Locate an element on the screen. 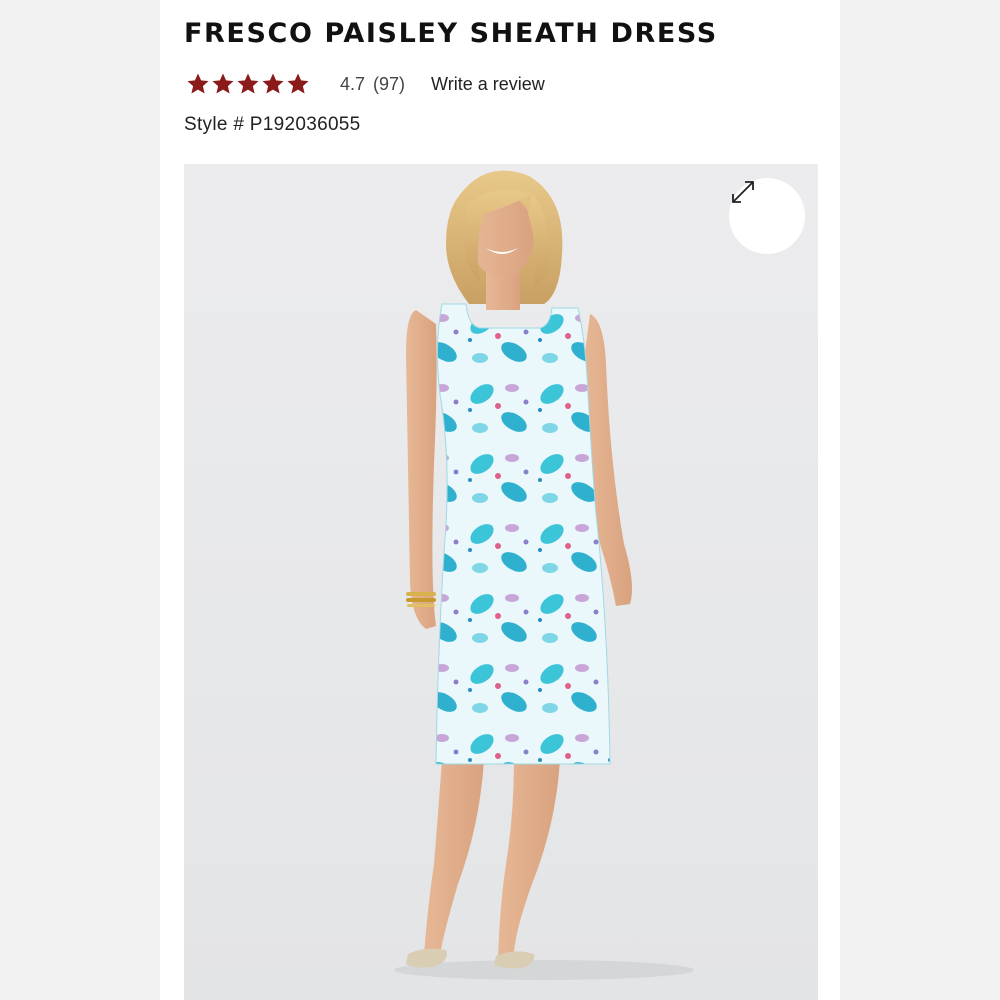 This screenshot has height=1000, width=1000. expand-image-button is located at coordinates (767, 216).